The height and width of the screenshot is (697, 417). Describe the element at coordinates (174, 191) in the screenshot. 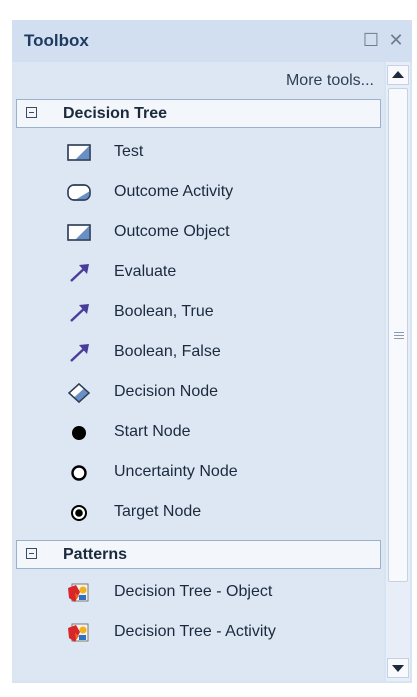

I see `item-label: Outcome Activity` at that location.